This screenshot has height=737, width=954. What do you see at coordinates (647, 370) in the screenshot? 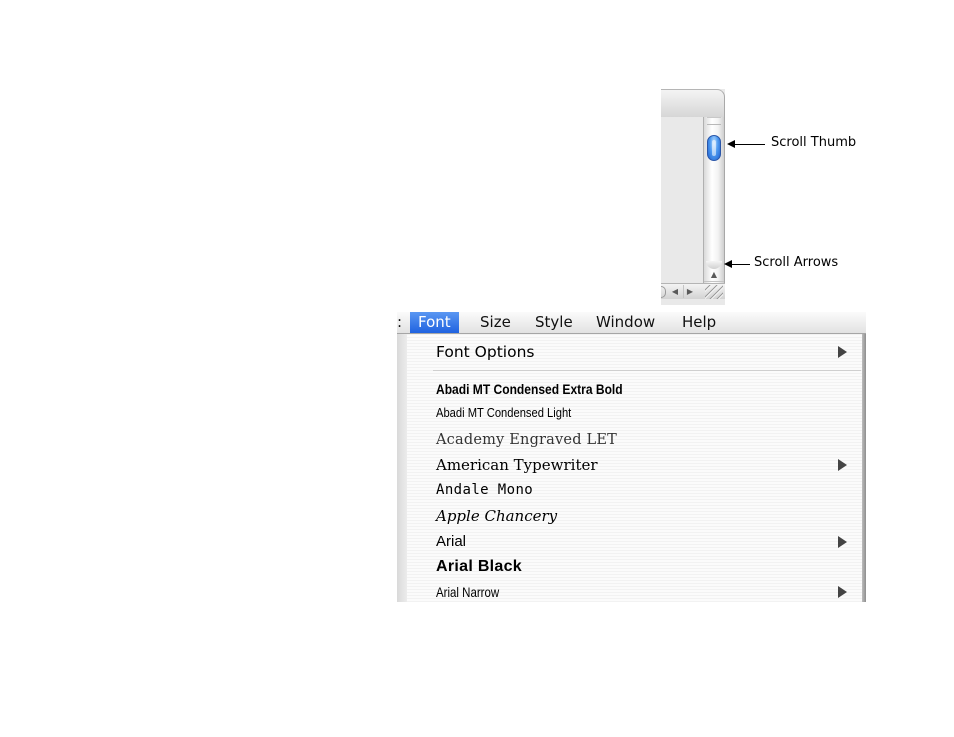
I see `menu-separator` at bounding box center [647, 370].